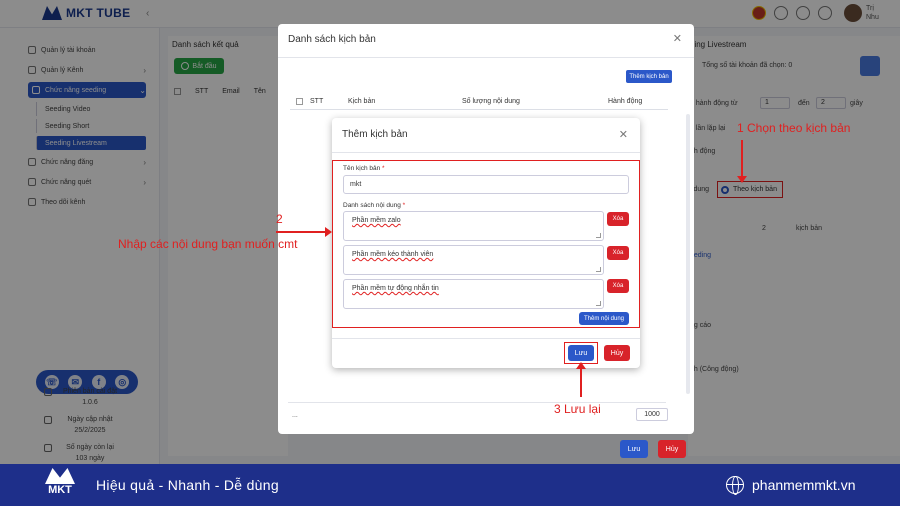 The width and height of the screenshot is (900, 506). I want to click on annotation-step-2-number: 2, so click(279, 219).